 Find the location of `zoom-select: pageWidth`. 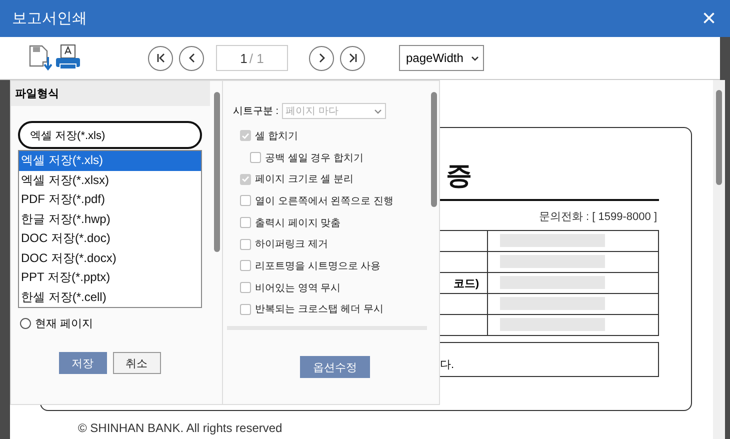

zoom-select: pageWidth is located at coordinates (441, 58).